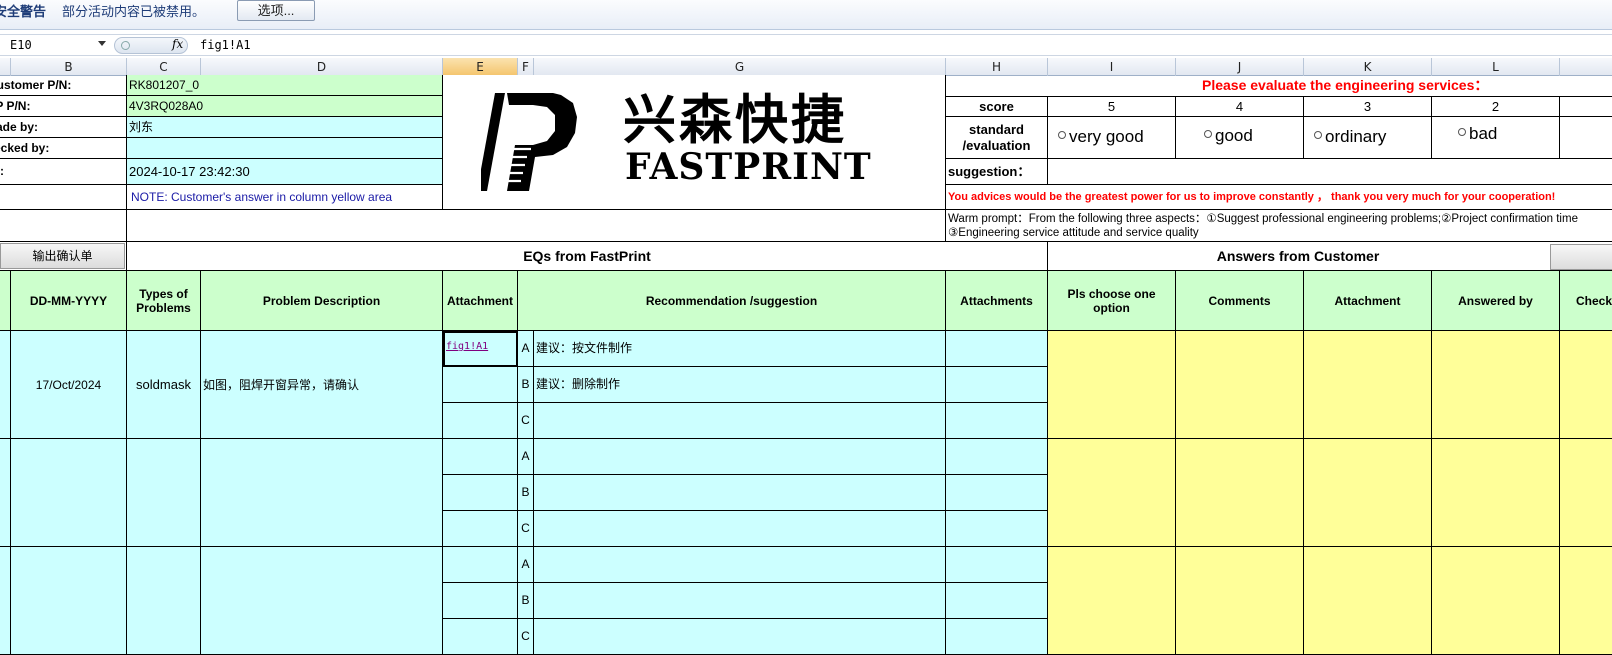  I want to click on option-good-label: good, so click(1234, 135).